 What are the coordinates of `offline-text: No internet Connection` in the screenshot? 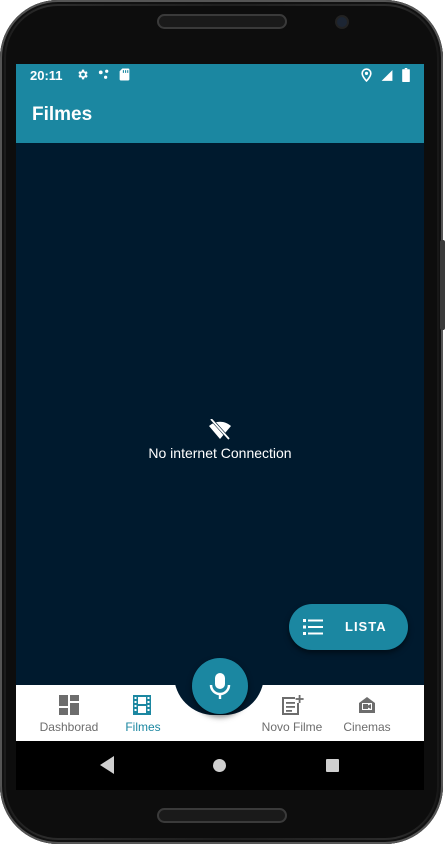 It's located at (220, 453).